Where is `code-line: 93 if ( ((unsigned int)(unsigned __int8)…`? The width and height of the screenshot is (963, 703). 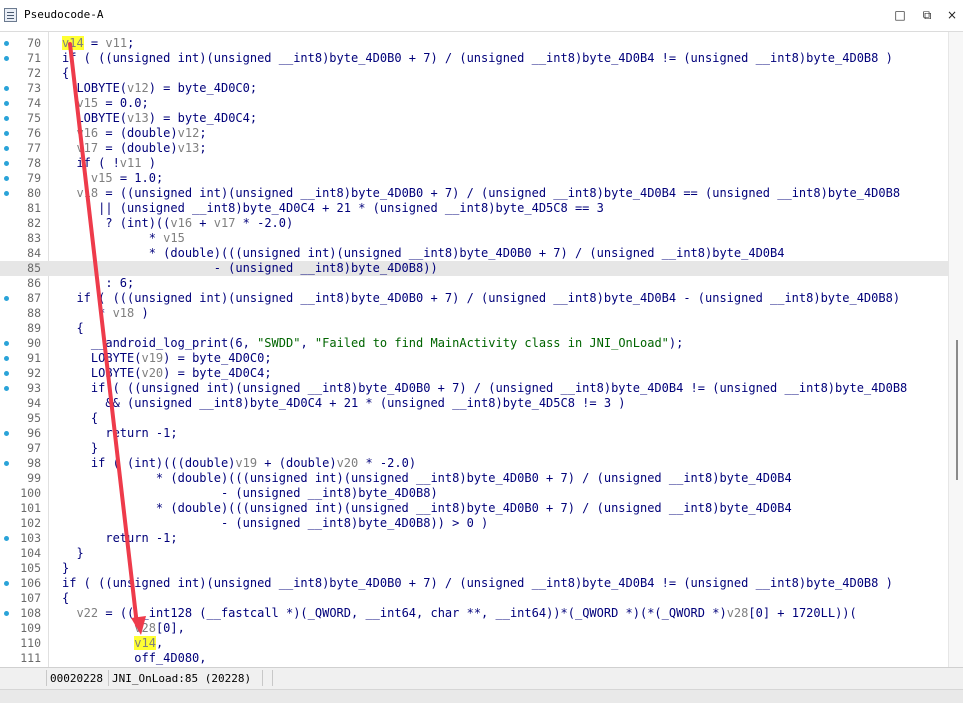
code-line: 93 if ( ((unsigned int)(unsigned __int8)… is located at coordinates (474, 388).